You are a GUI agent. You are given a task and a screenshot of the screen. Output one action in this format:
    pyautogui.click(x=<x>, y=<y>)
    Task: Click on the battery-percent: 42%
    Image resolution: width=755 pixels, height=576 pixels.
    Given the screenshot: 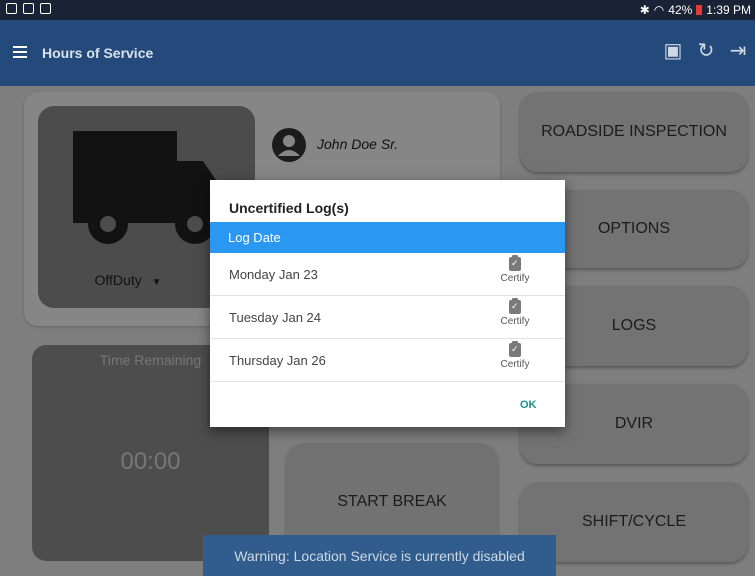 What is the action you would take?
    pyautogui.click(x=680, y=10)
    